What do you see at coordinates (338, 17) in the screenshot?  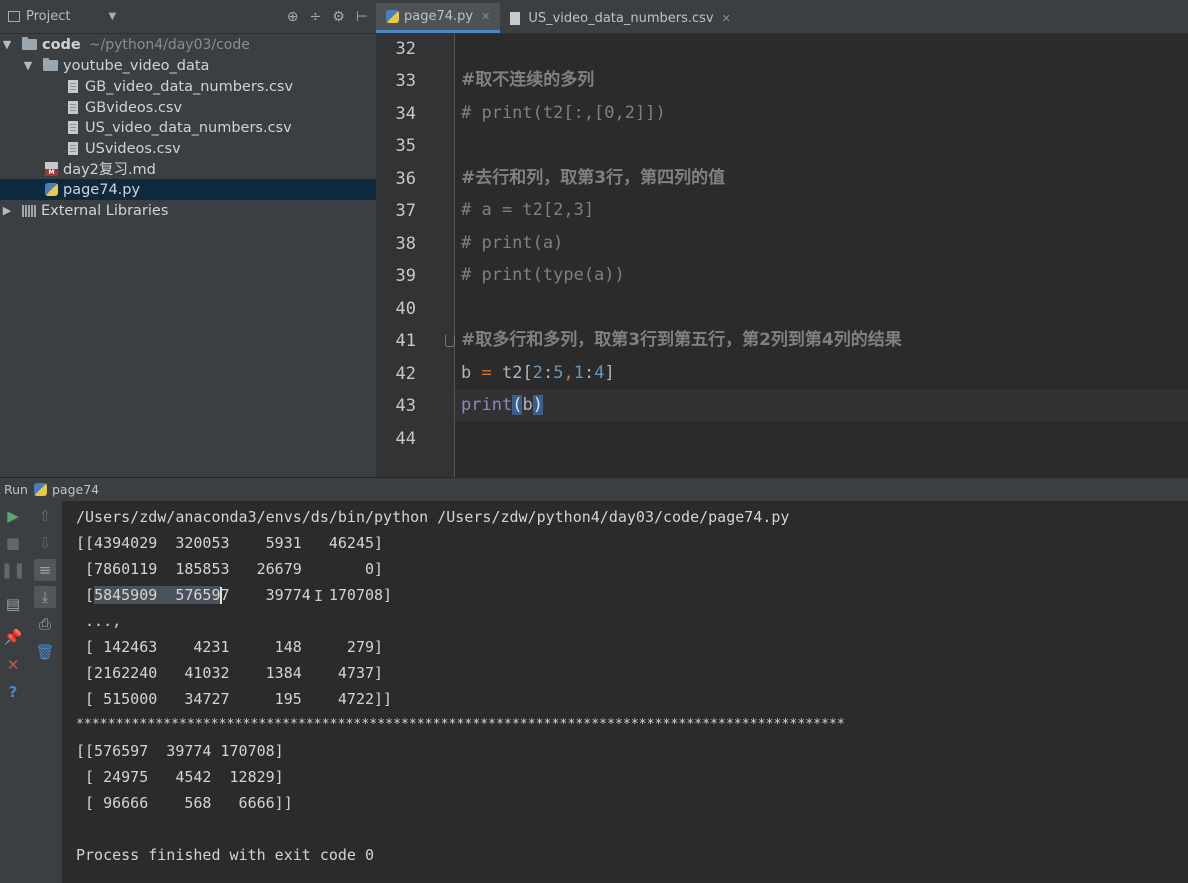 I see `settings-gear-icon: ⚙` at bounding box center [338, 17].